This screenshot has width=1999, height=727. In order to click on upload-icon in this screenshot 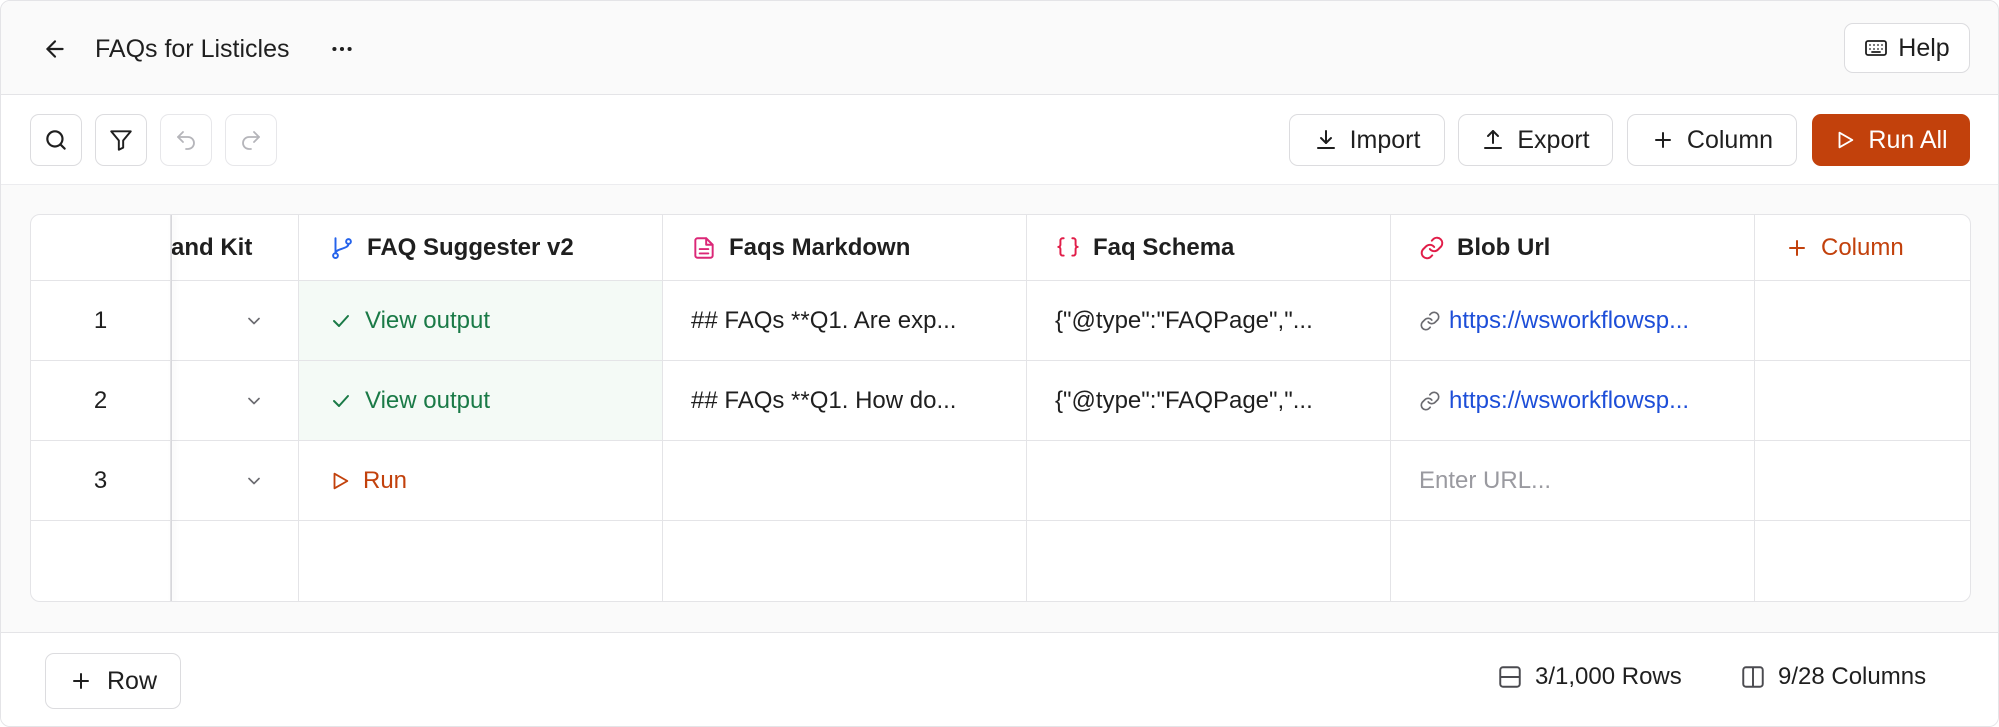, I will do `click(1493, 139)`.